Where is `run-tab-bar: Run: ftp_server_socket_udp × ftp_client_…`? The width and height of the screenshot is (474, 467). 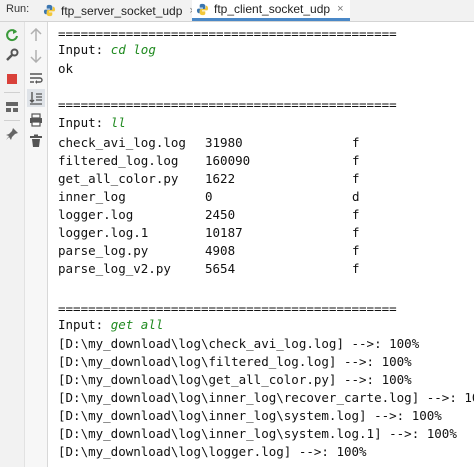
run-tab-bar: Run: ftp_server_socket_udp × ftp_client_… is located at coordinates (237, 11).